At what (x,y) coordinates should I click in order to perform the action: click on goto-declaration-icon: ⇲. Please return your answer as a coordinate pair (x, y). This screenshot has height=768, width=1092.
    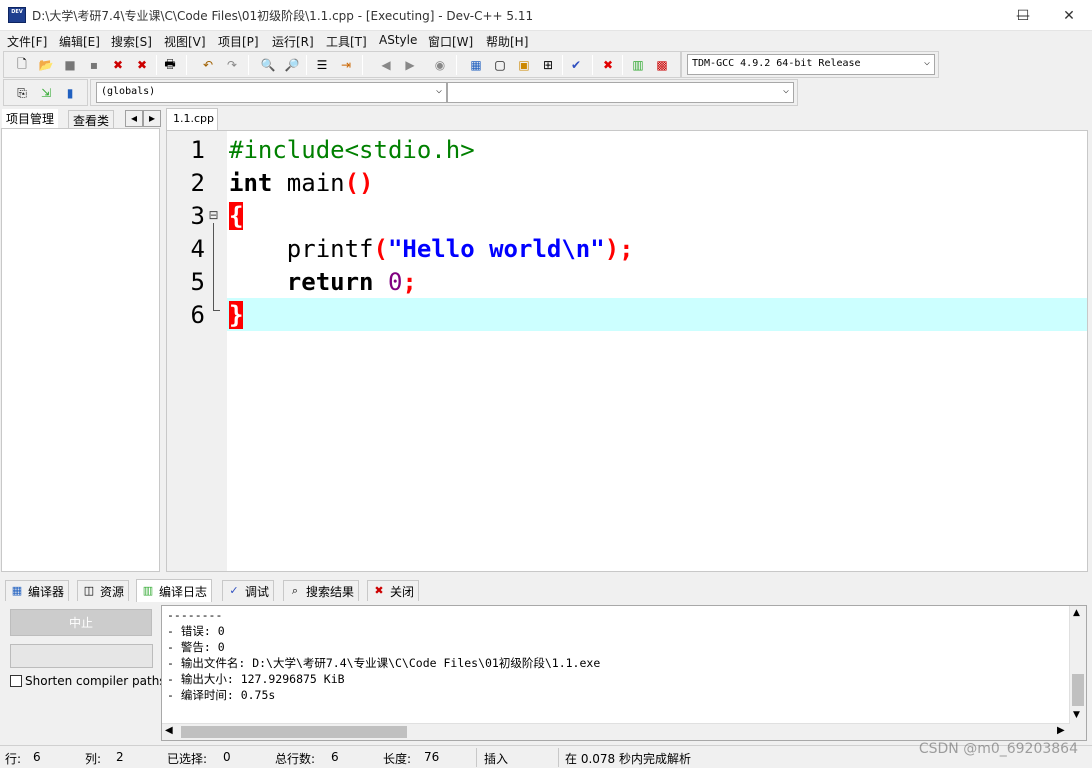
    Looking at the image, I should click on (46, 93).